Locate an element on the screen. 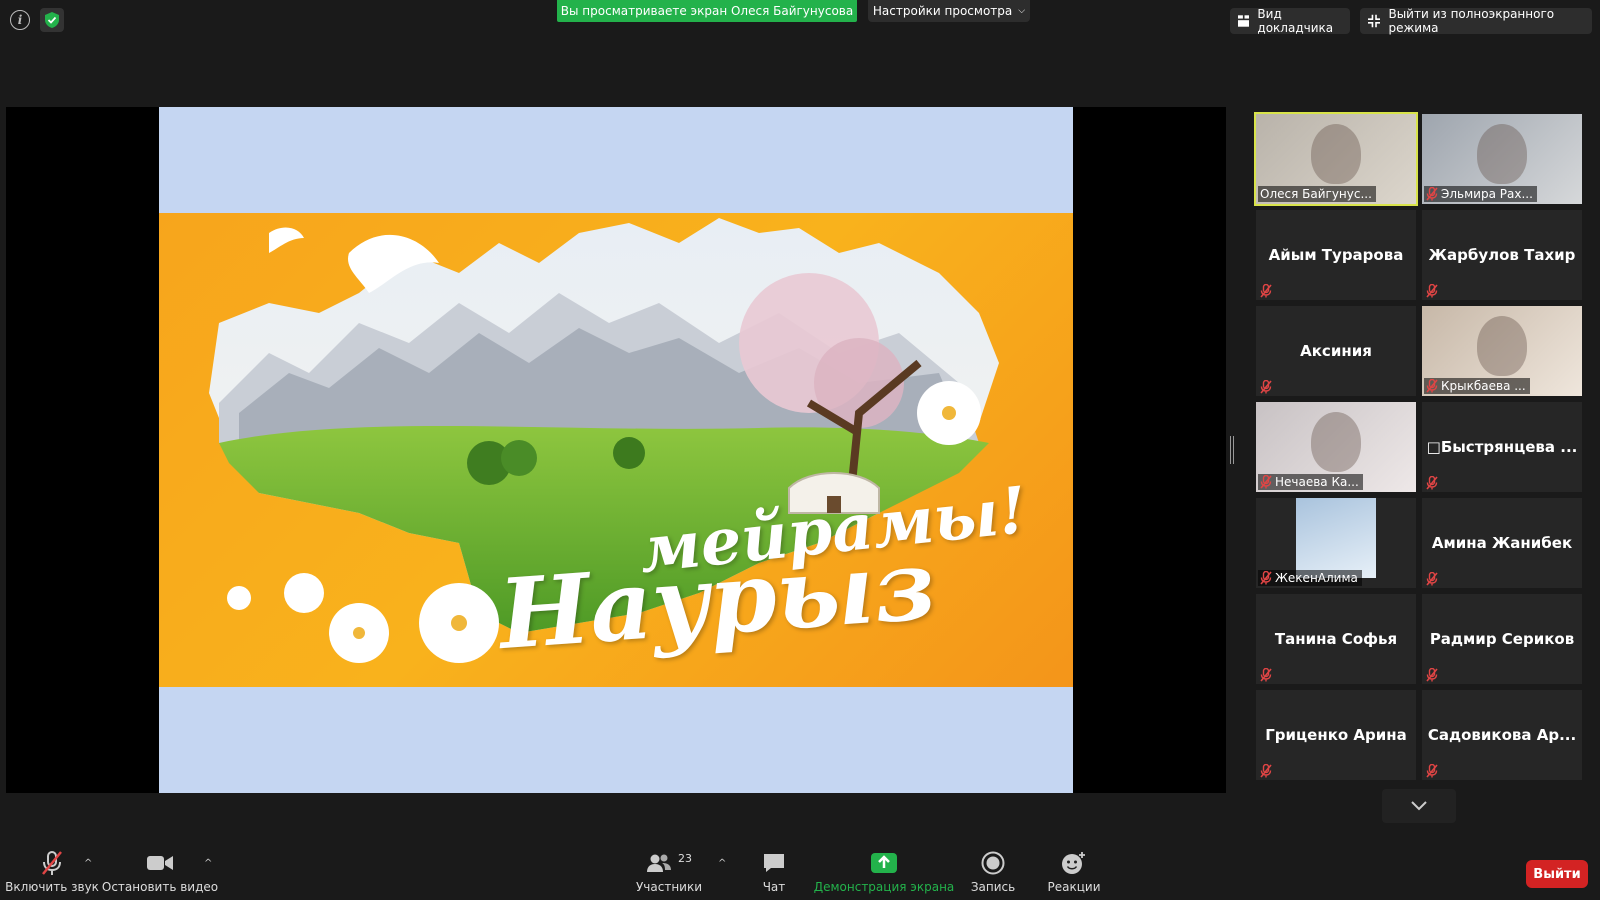 This screenshot has width=1600, height=900. participant-name: Жарбулов Тахир is located at coordinates (1502, 255).